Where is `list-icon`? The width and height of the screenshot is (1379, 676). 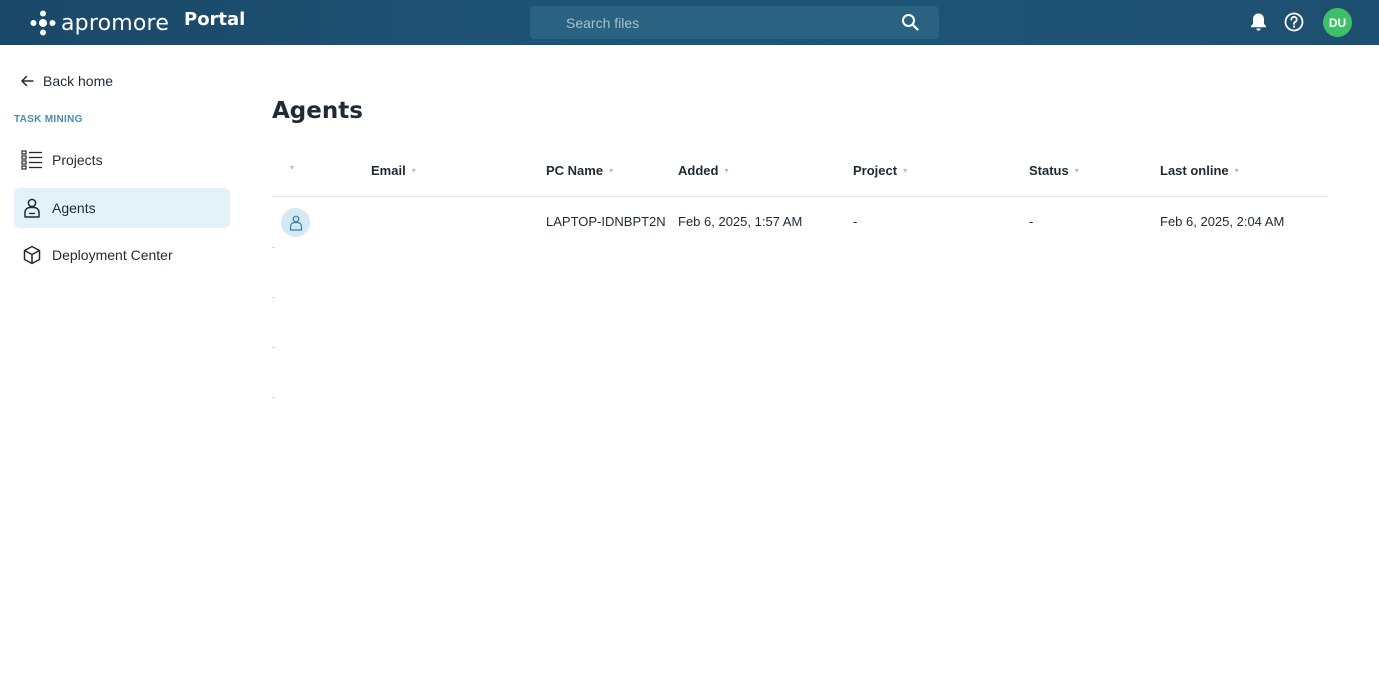 list-icon is located at coordinates (32, 160).